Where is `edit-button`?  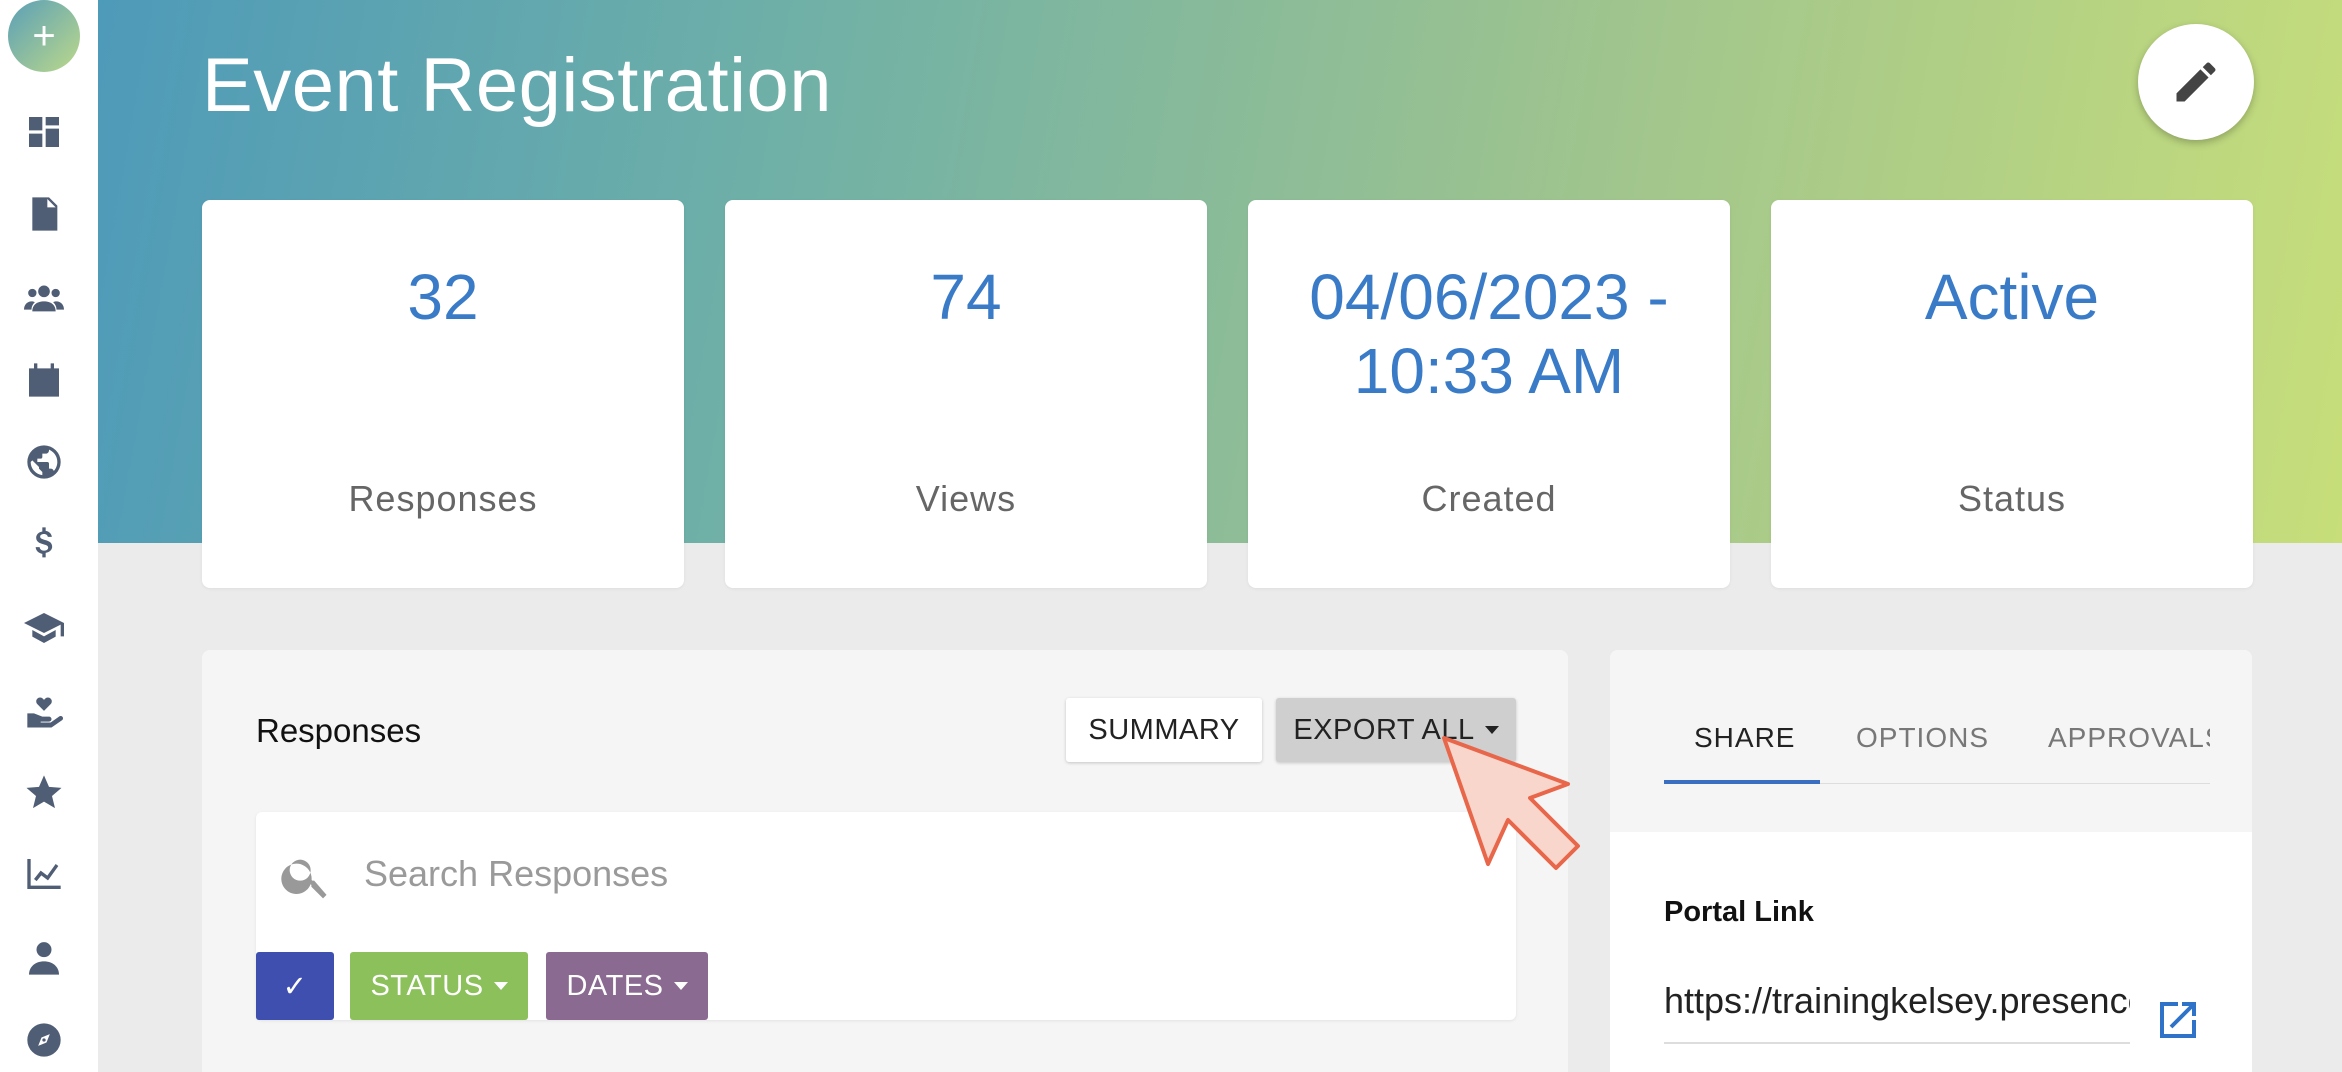 edit-button is located at coordinates (2196, 82).